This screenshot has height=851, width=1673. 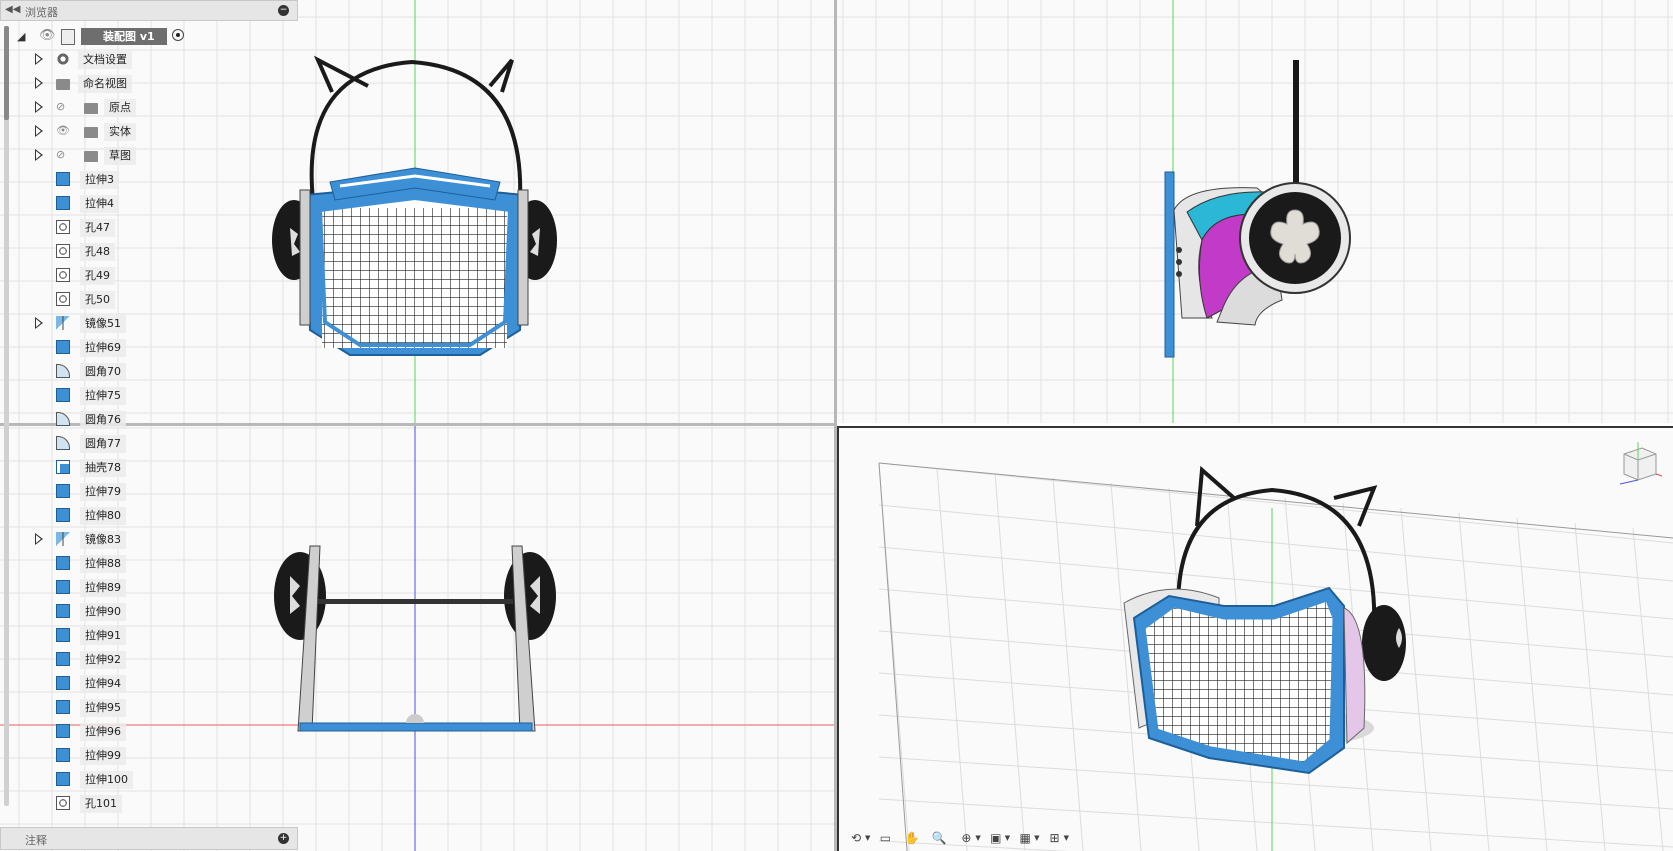 What do you see at coordinates (101, 804) in the screenshot?
I see `tree-item-label: 孔101` at bounding box center [101, 804].